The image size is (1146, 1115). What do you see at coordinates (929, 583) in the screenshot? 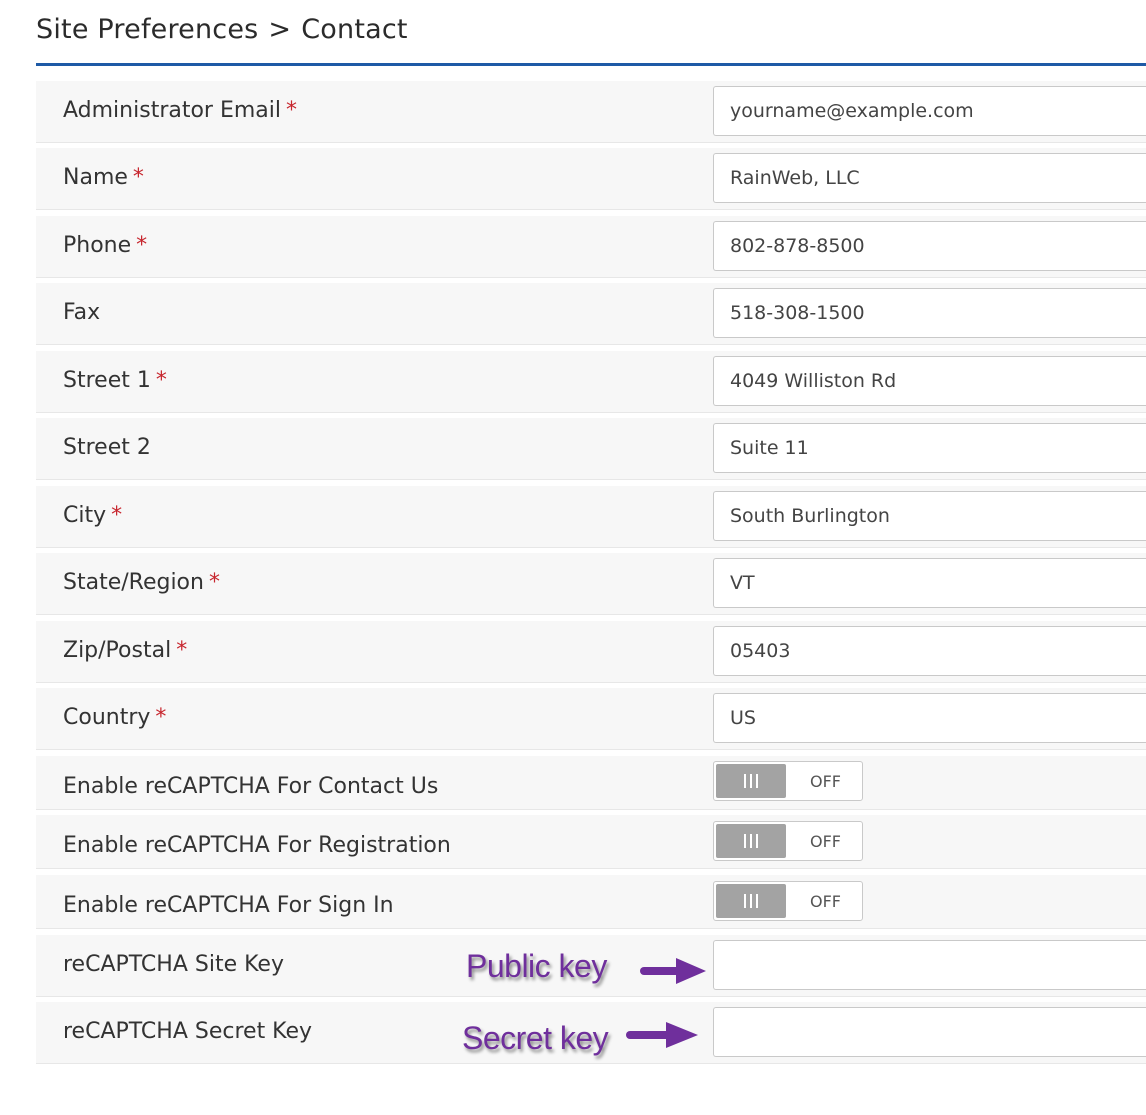
I see `state-region-input` at bounding box center [929, 583].